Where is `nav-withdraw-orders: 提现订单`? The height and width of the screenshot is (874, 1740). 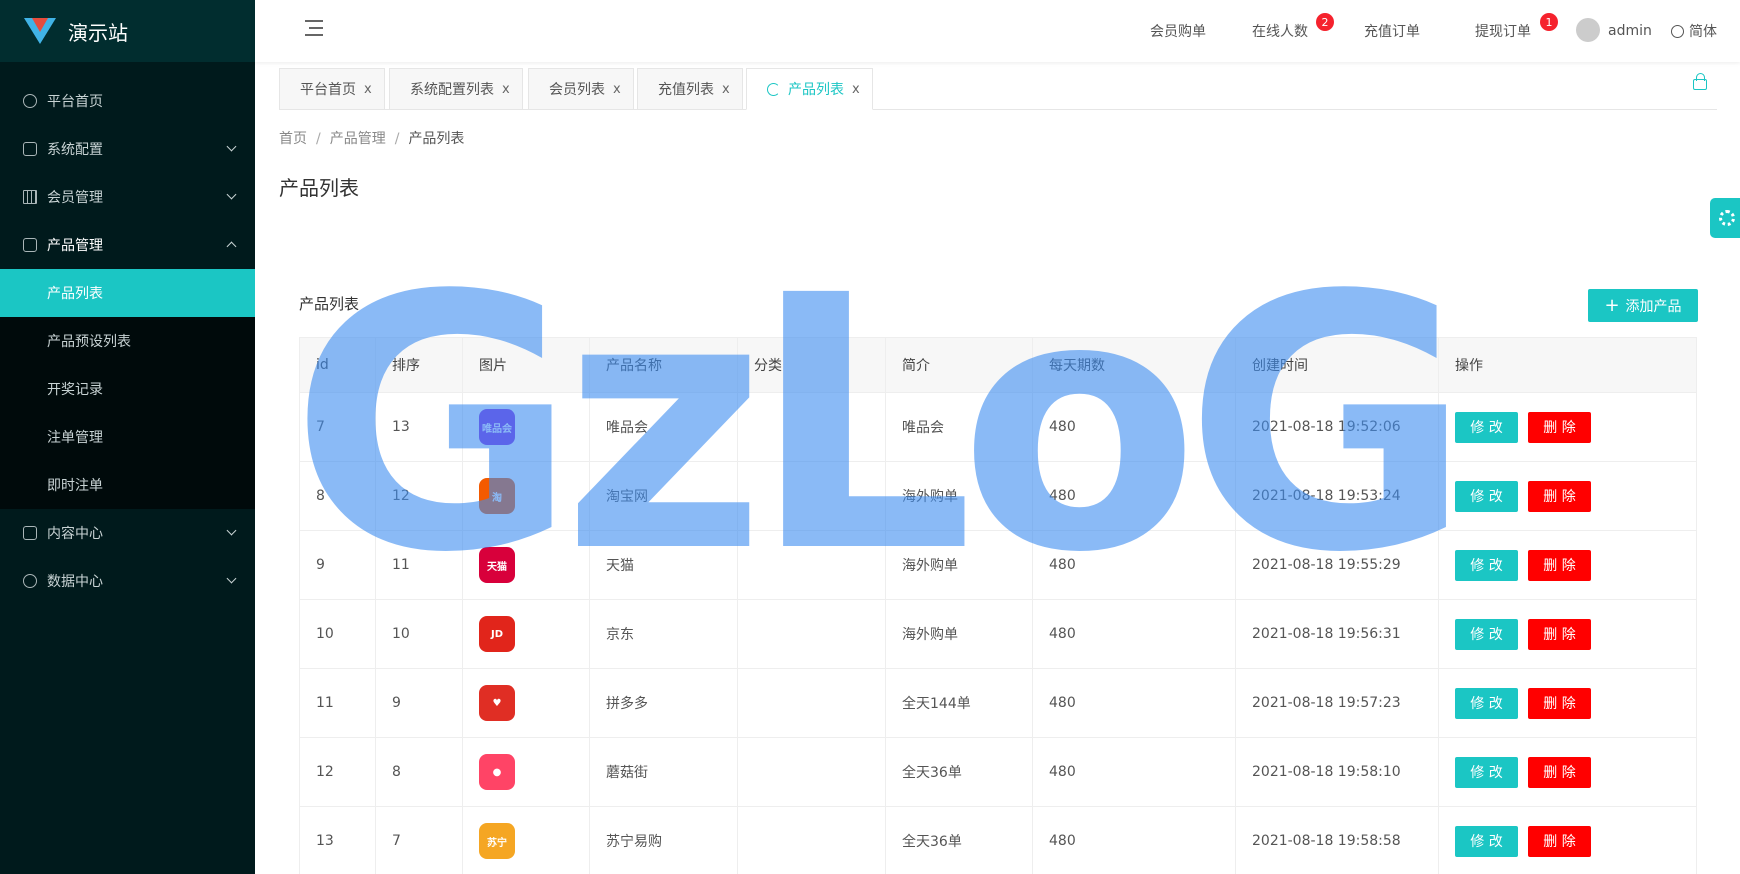
nav-withdraw-orders: 提现订单 is located at coordinates (1503, 31).